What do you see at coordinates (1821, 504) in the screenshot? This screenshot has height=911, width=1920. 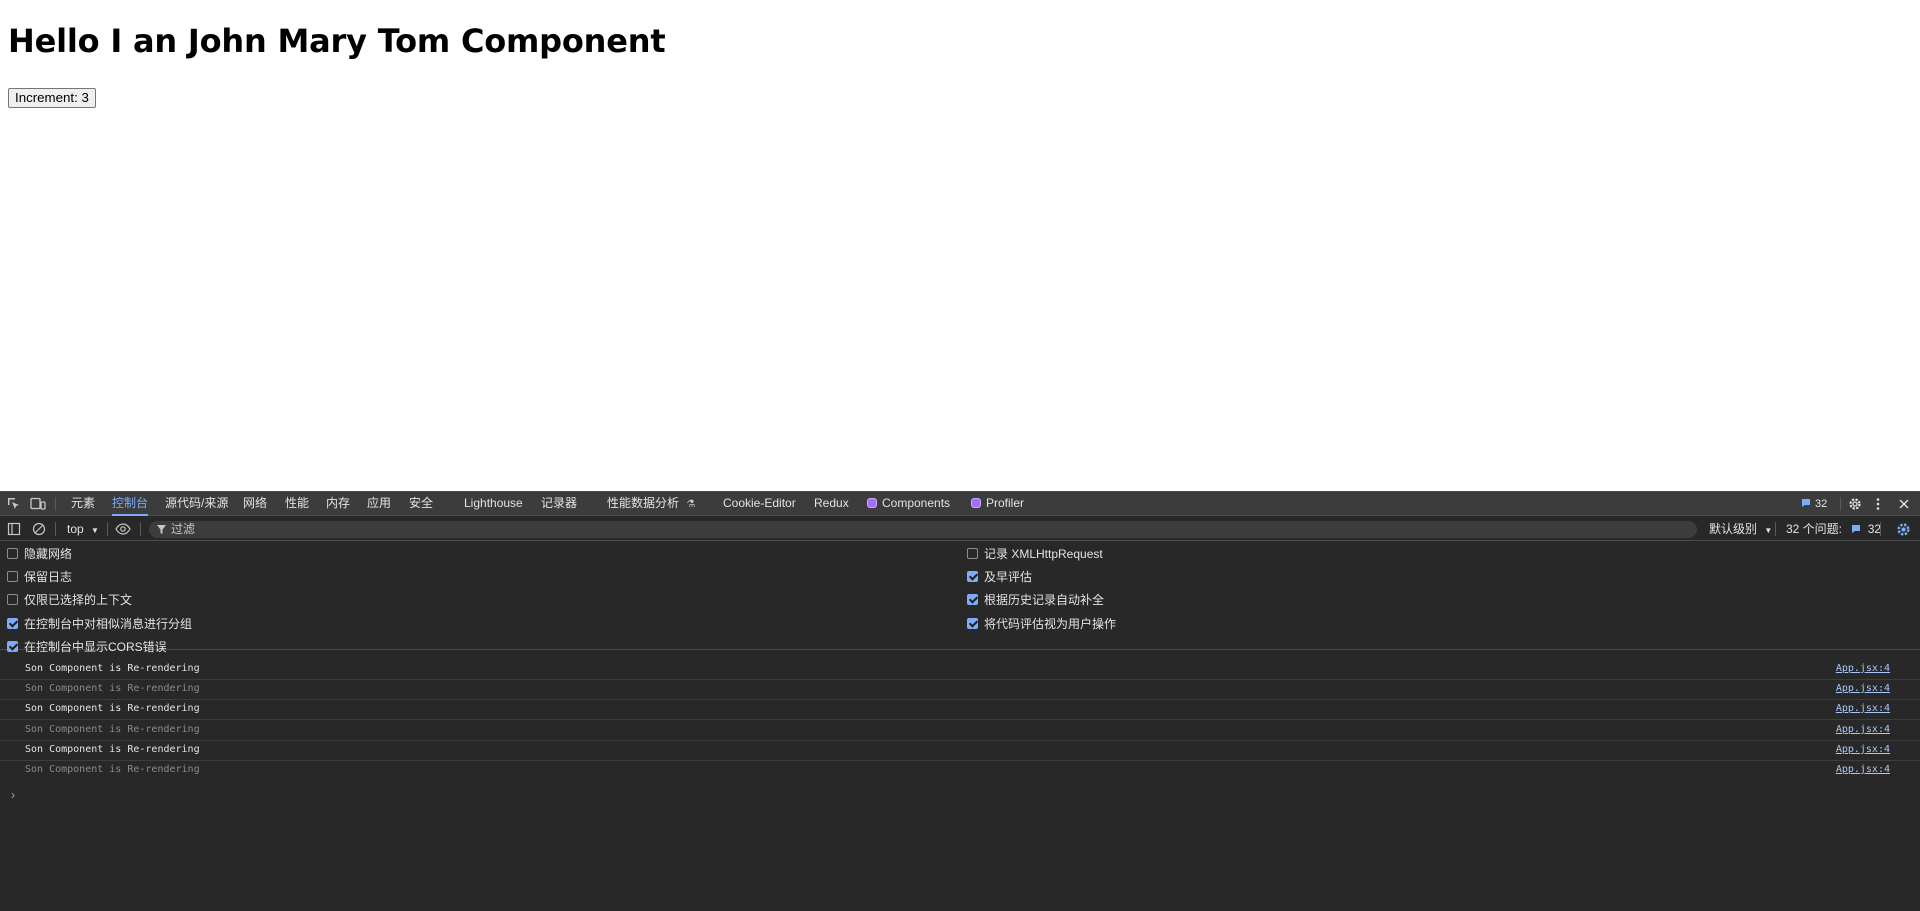 I see `message-count: 32` at bounding box center [1821, 504].